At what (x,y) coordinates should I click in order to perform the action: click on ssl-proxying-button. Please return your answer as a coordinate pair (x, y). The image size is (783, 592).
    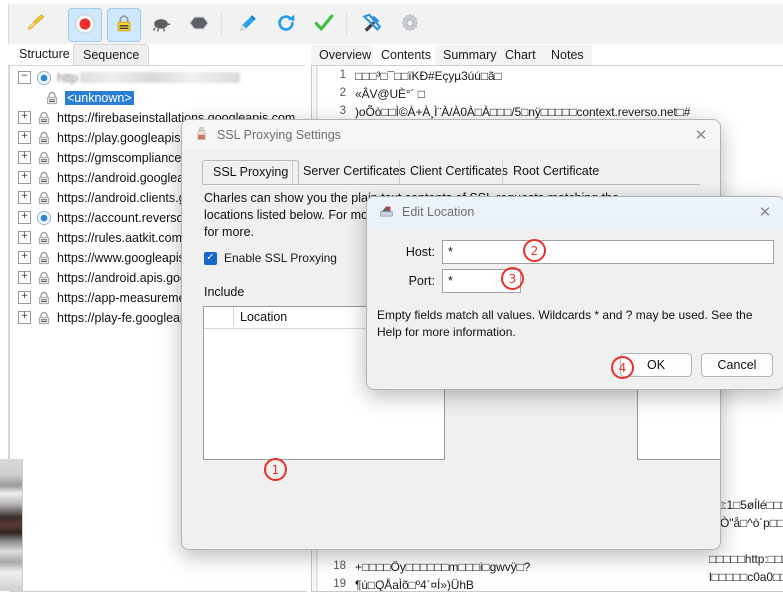
    Looking at the image, I should click on (124, 25).